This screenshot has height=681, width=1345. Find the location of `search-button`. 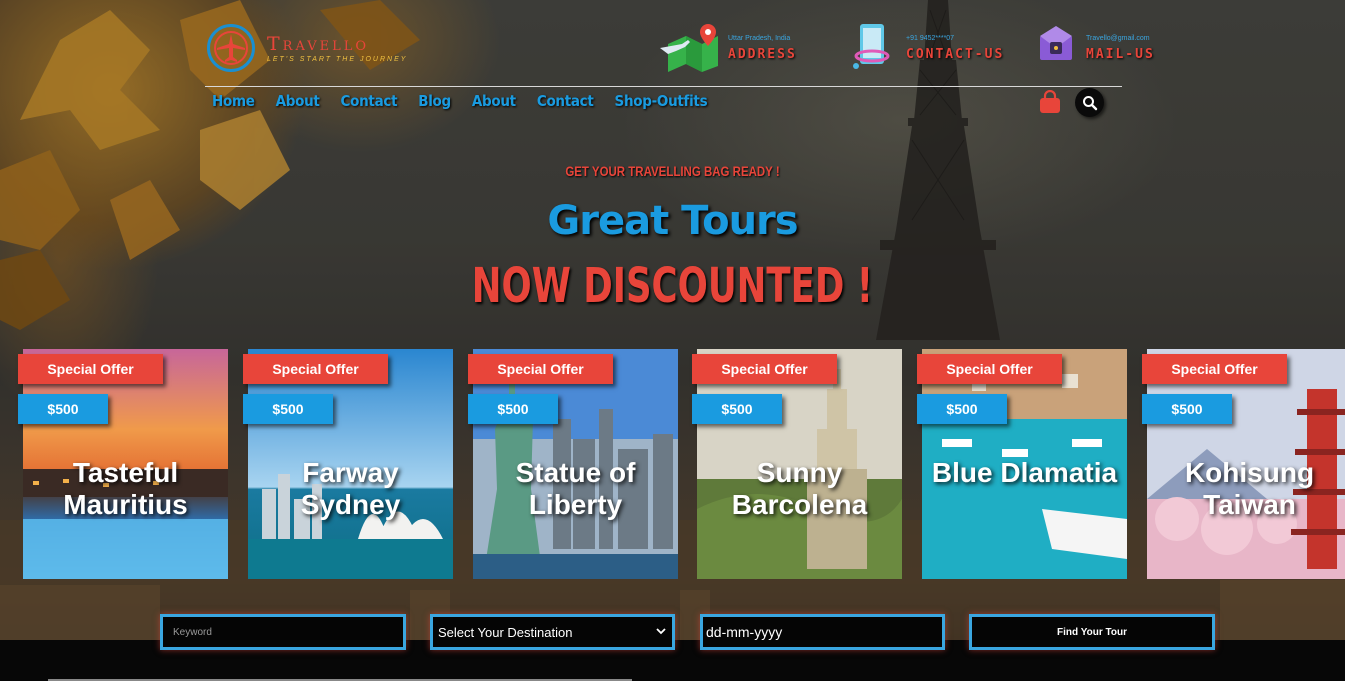

search-button is located at coordinates (1089, 102).